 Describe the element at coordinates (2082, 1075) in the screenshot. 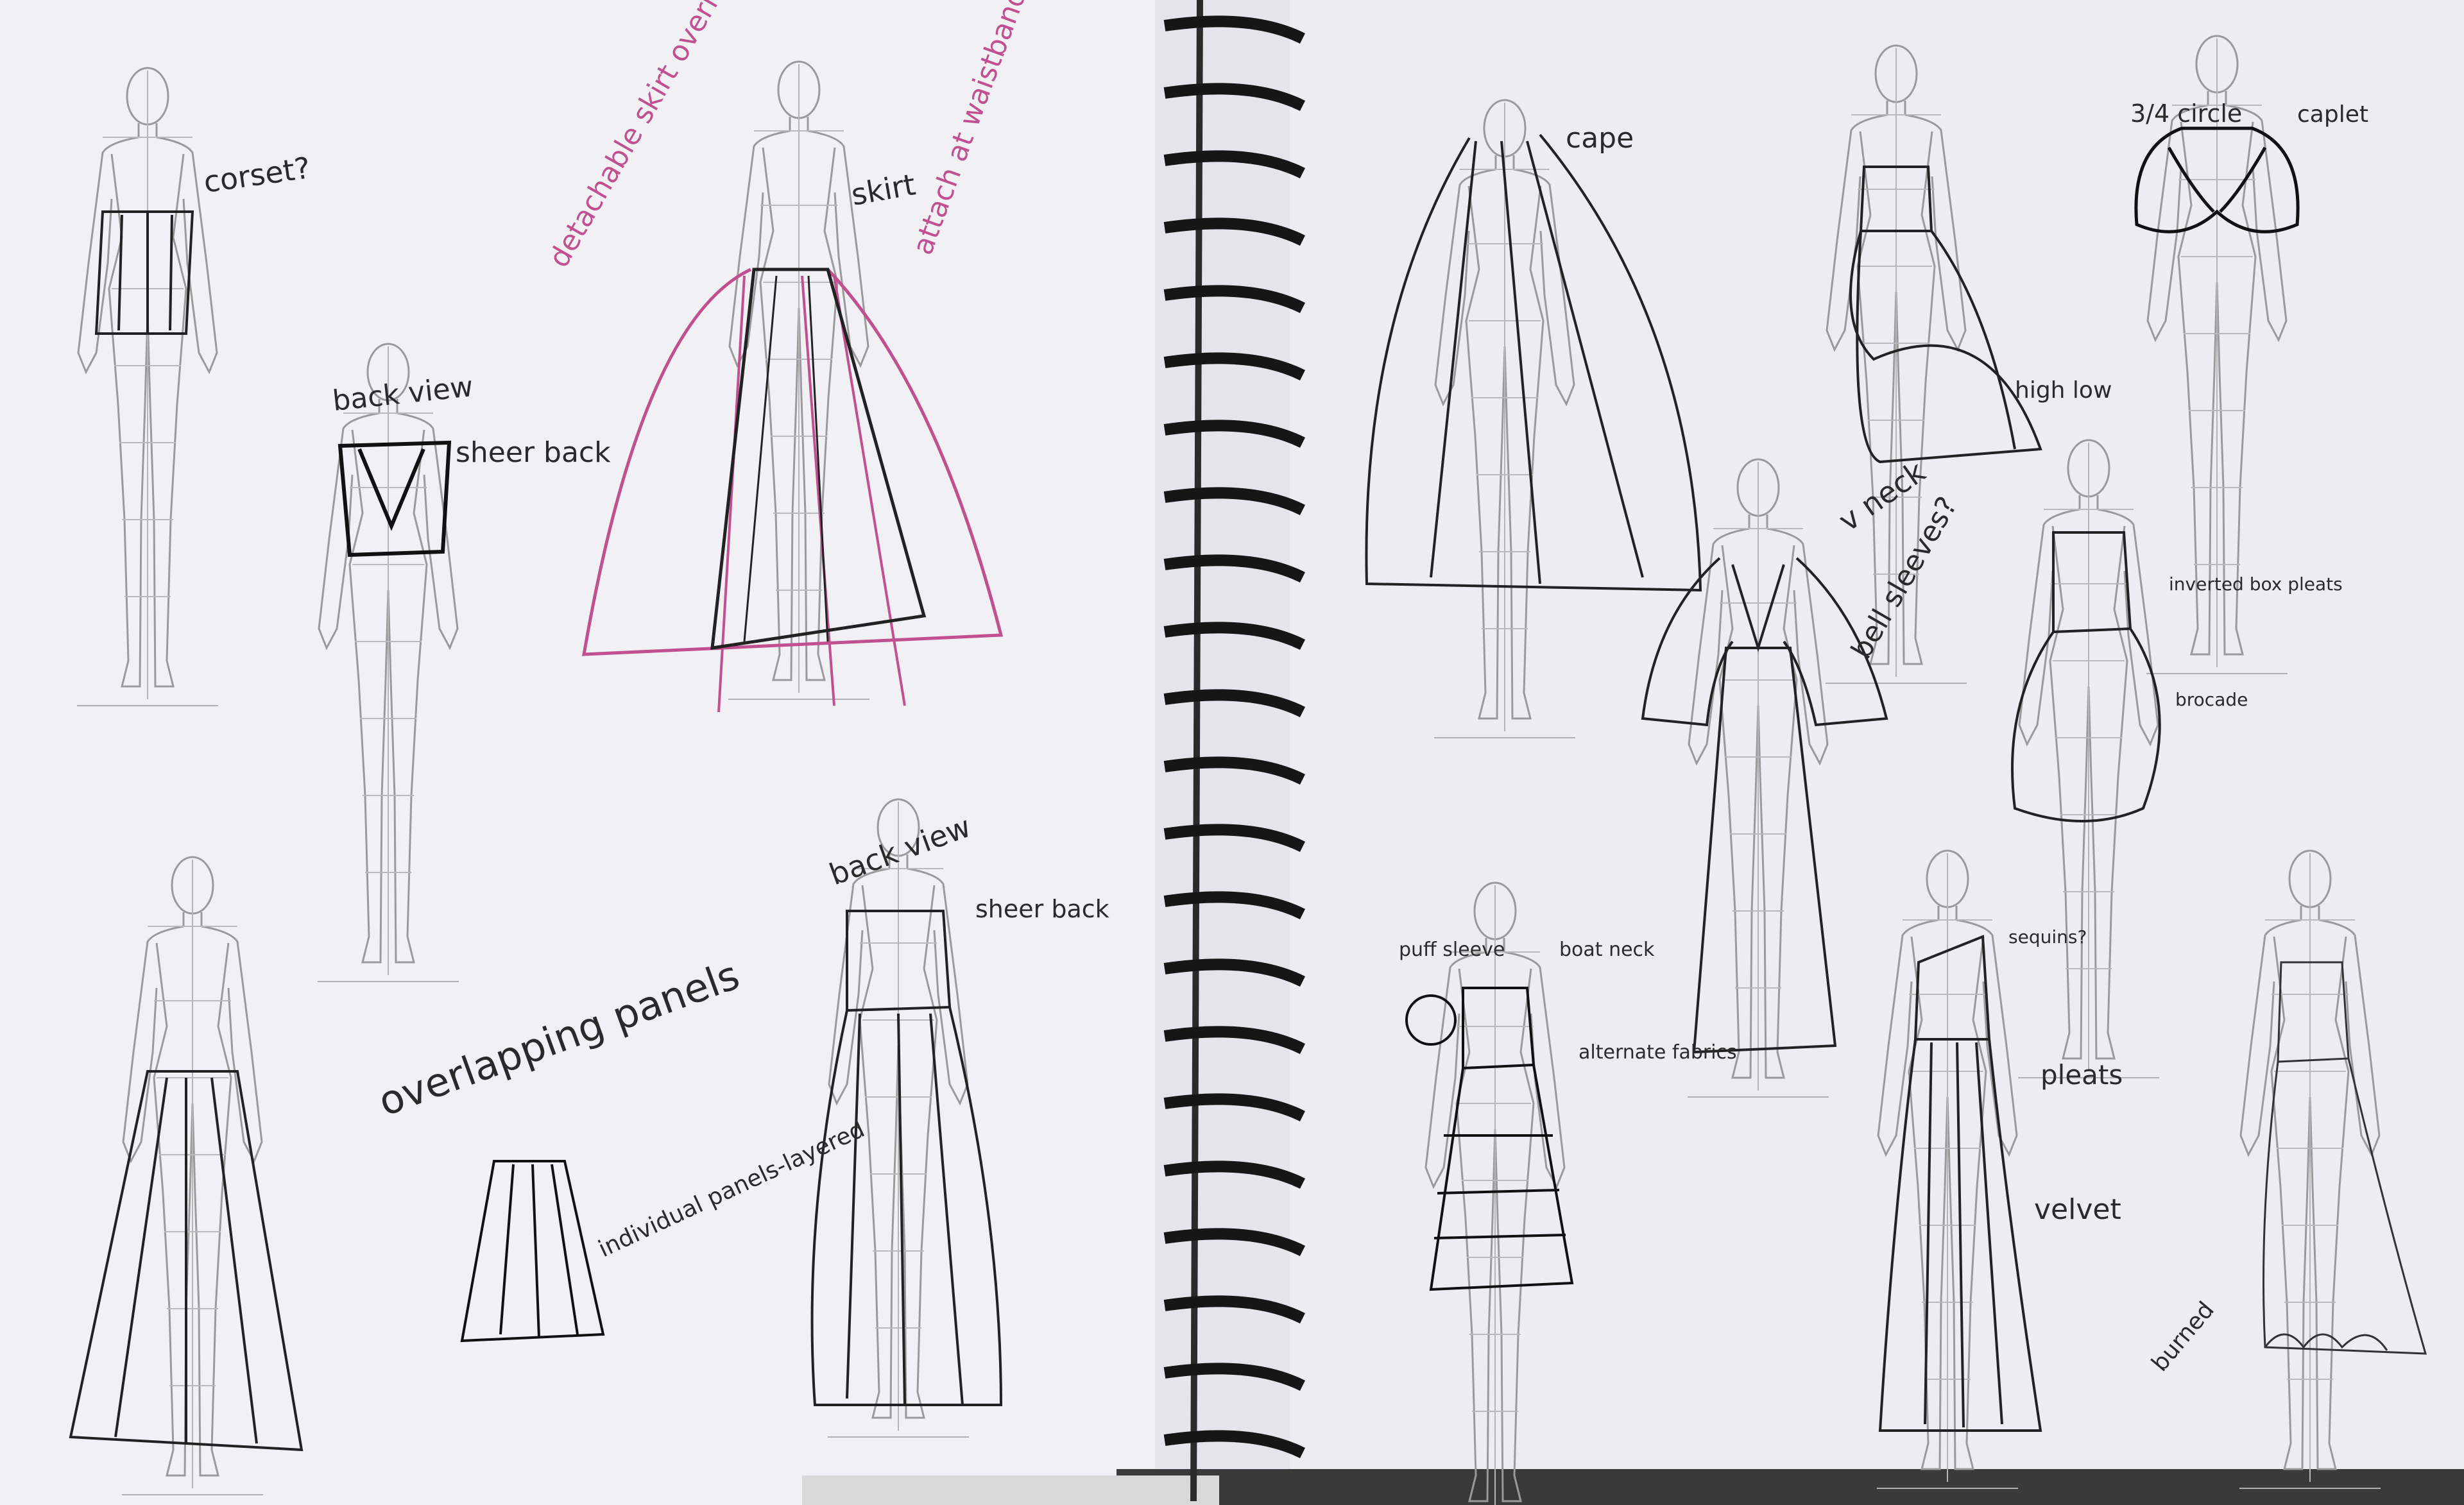

I see `note-pleats: pleats` at that location.